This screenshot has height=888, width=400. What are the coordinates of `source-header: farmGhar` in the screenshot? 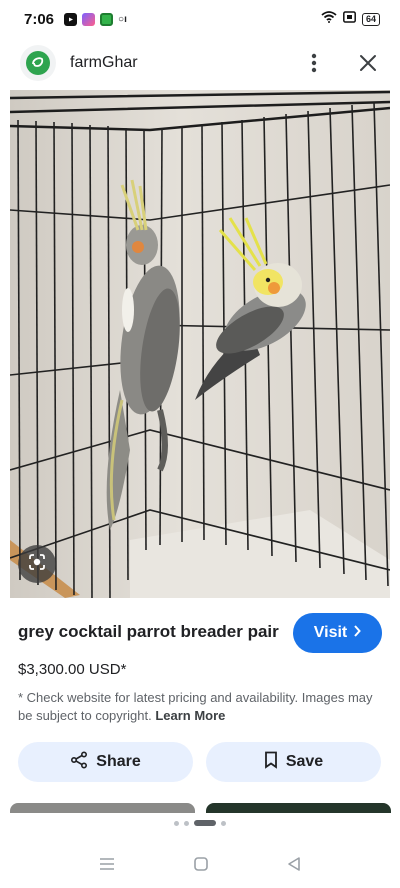 It's located at (200, 63).